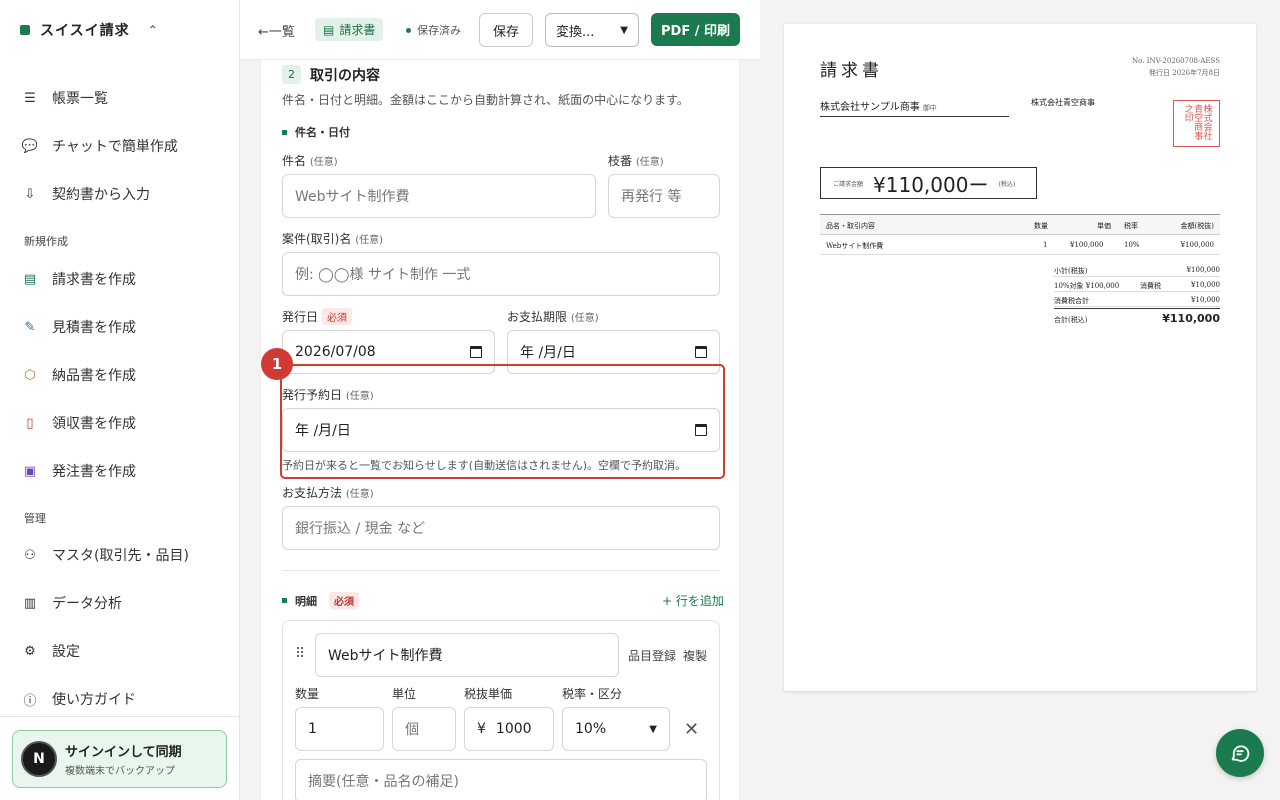 Image resolution: width=1280 pixels, height=800 pixels. Describe the element at coordinates (695, 29) in the screenshot. I see `pdf-print-button: PDF / 印刷` at that location.